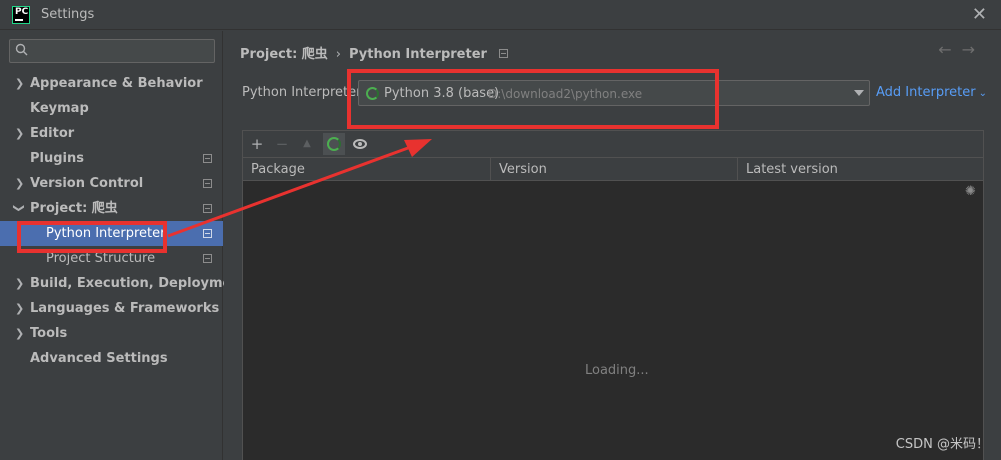  I want to click on sidebar-item-appearance-behavior: ❯ Appearance & Behavior, so click(111, 83).